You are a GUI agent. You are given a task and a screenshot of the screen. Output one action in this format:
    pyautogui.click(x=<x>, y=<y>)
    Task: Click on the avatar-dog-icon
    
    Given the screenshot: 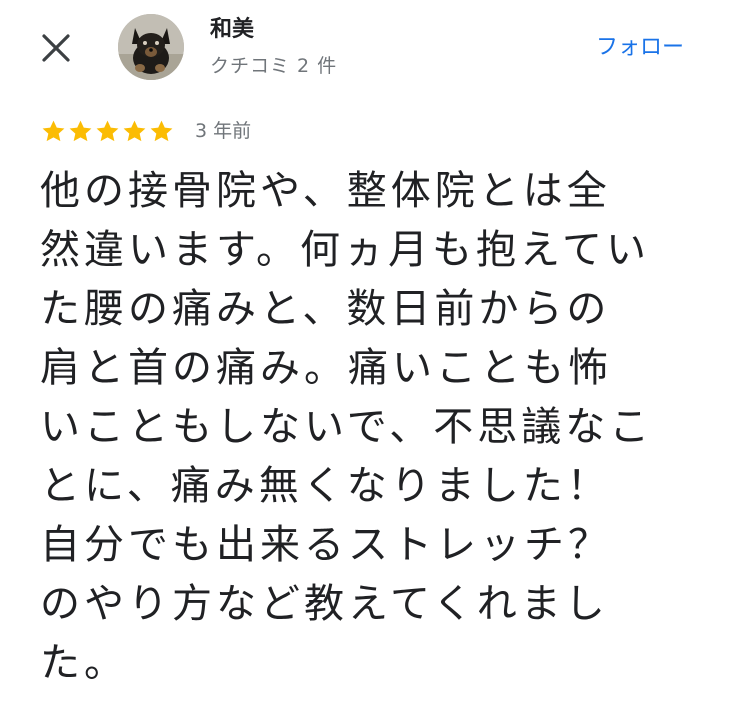 What is the action you would take?
    pyautogui.click(x=151, y=47)
    